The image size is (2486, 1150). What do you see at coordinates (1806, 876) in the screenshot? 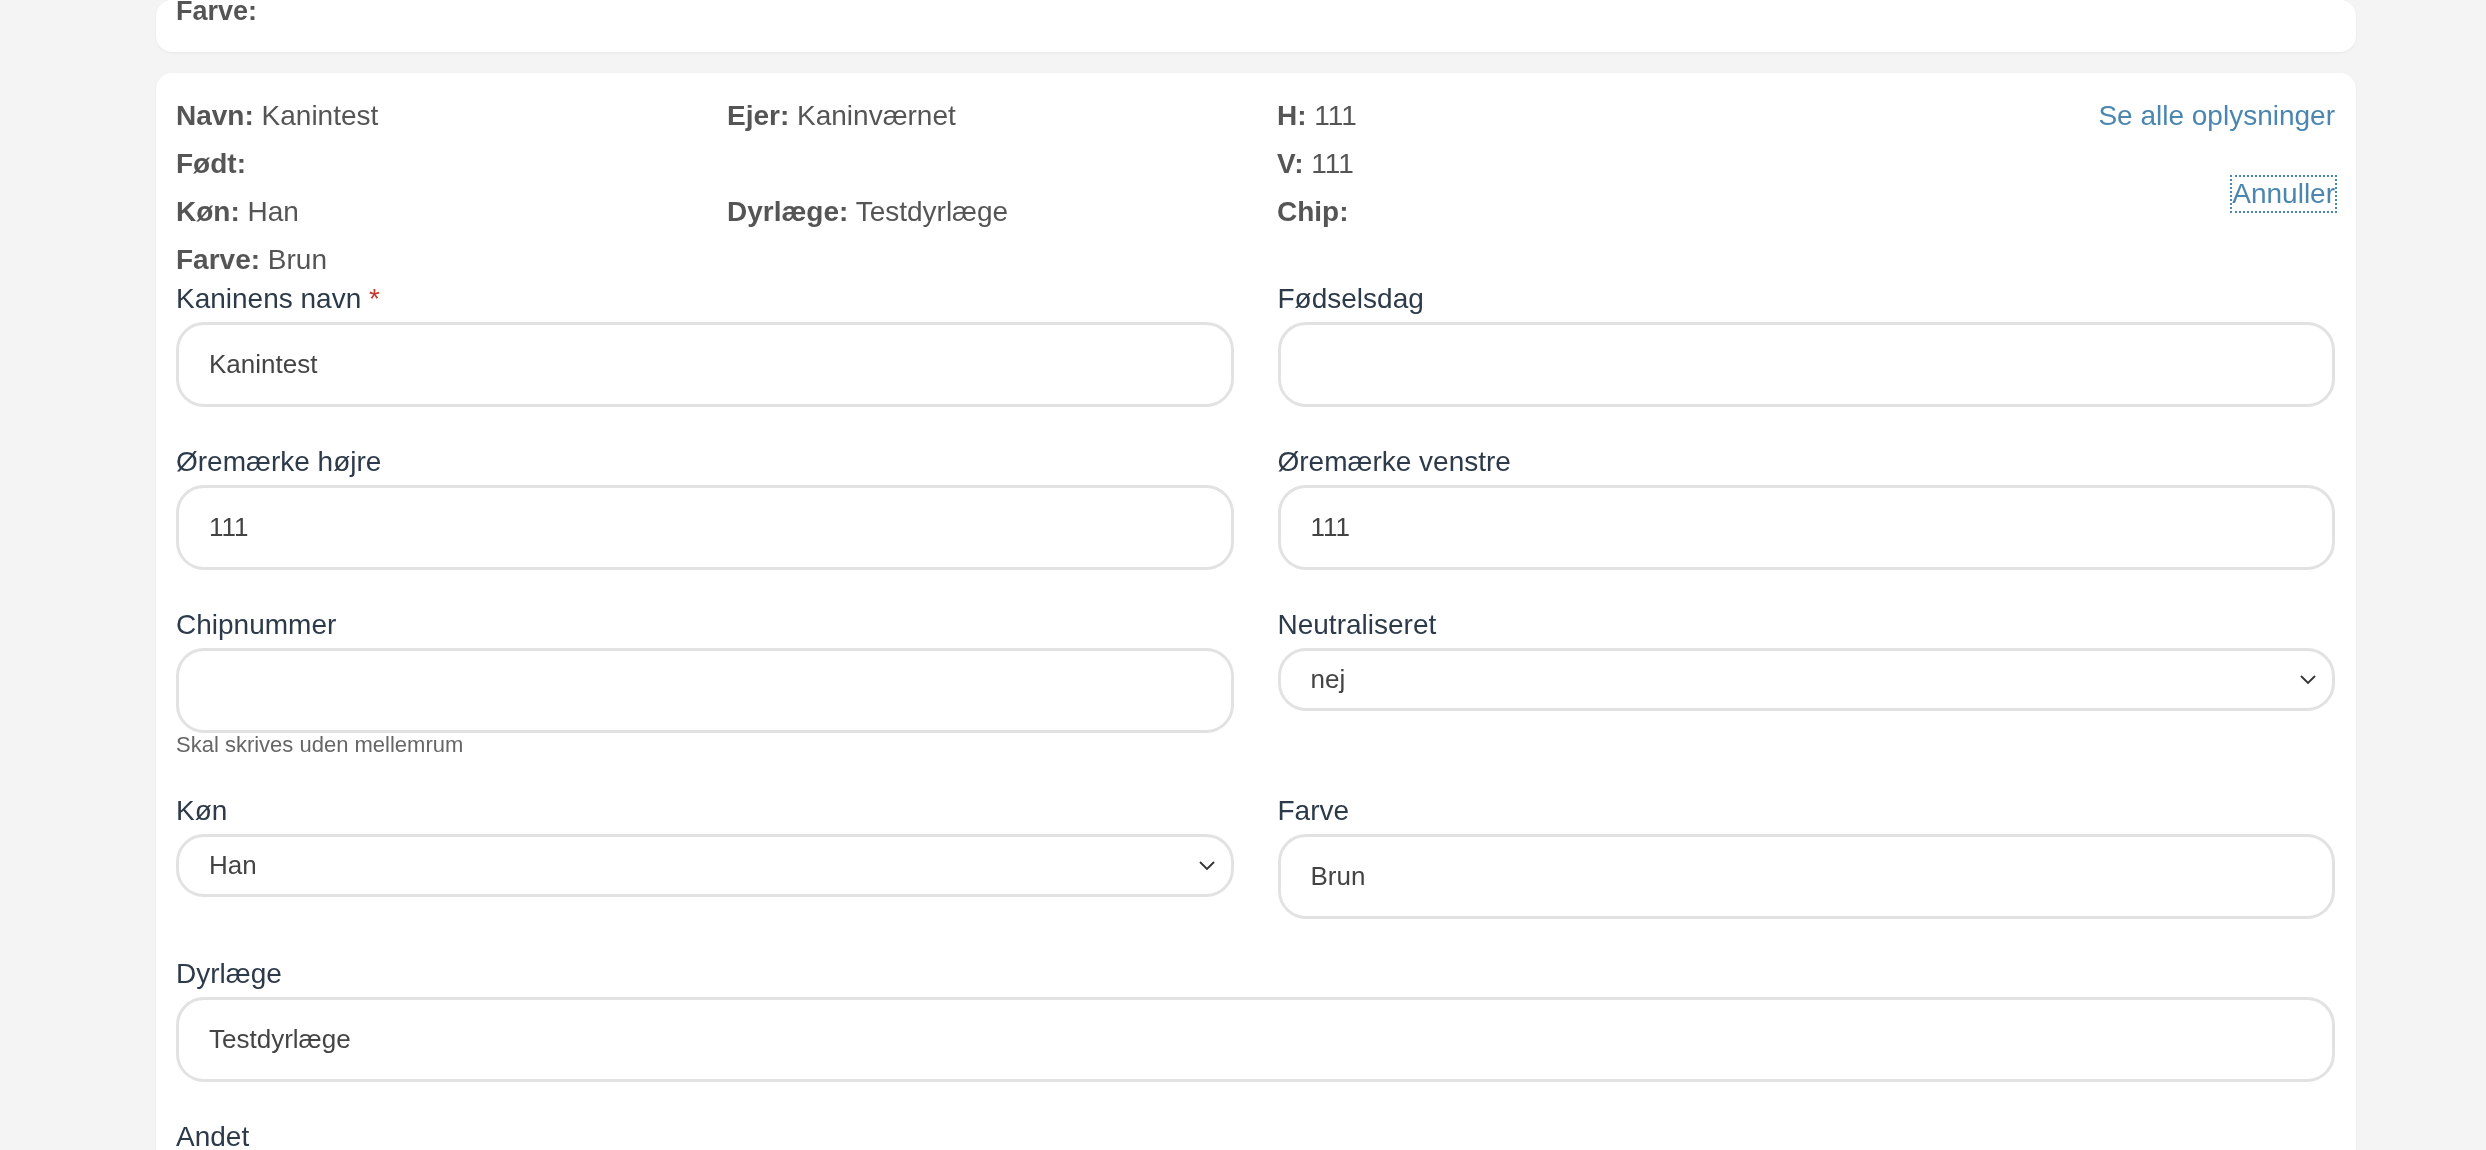
I see `input-field: Brun` at bounding box center [1806, 876].